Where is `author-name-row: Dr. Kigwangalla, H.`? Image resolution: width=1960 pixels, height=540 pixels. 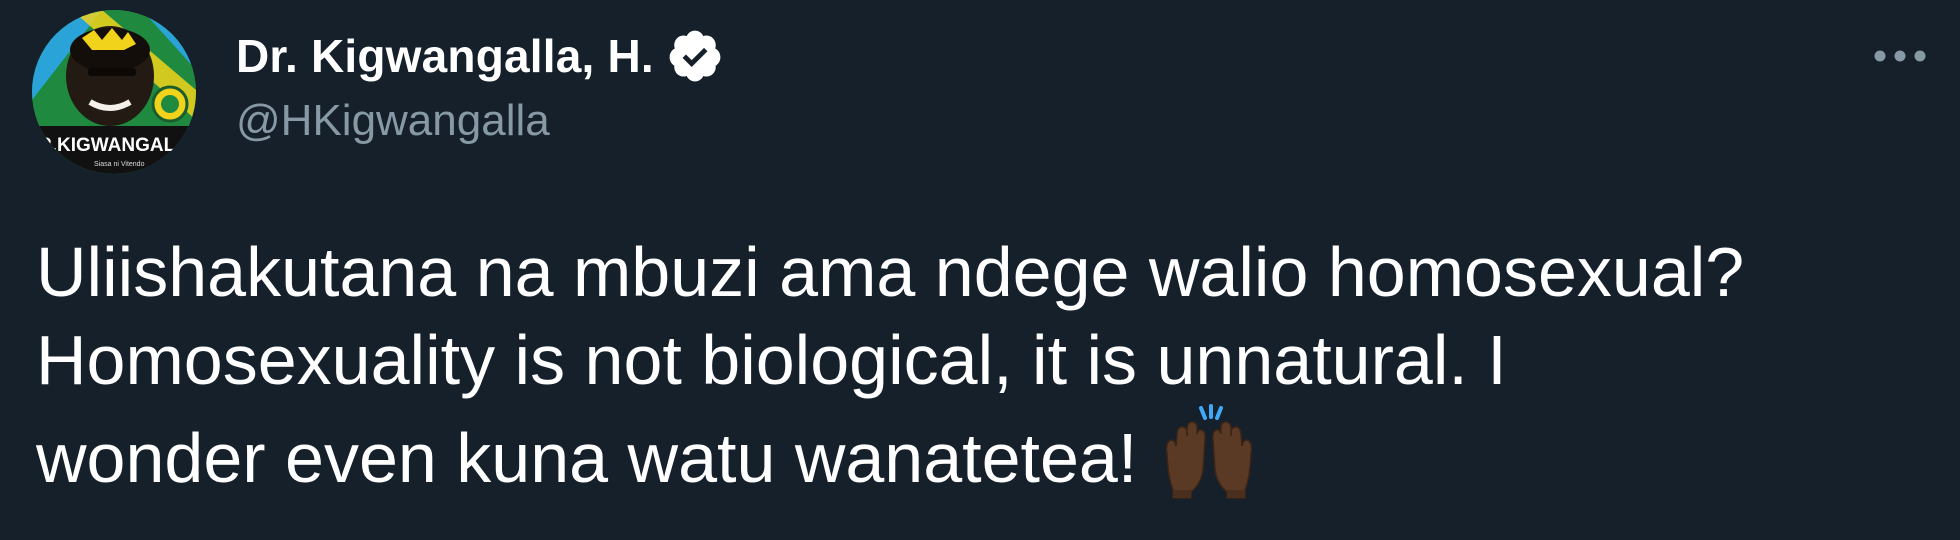 author-name-row: Dr. Kigwangalla, H. is located at coordinates (480, 56).